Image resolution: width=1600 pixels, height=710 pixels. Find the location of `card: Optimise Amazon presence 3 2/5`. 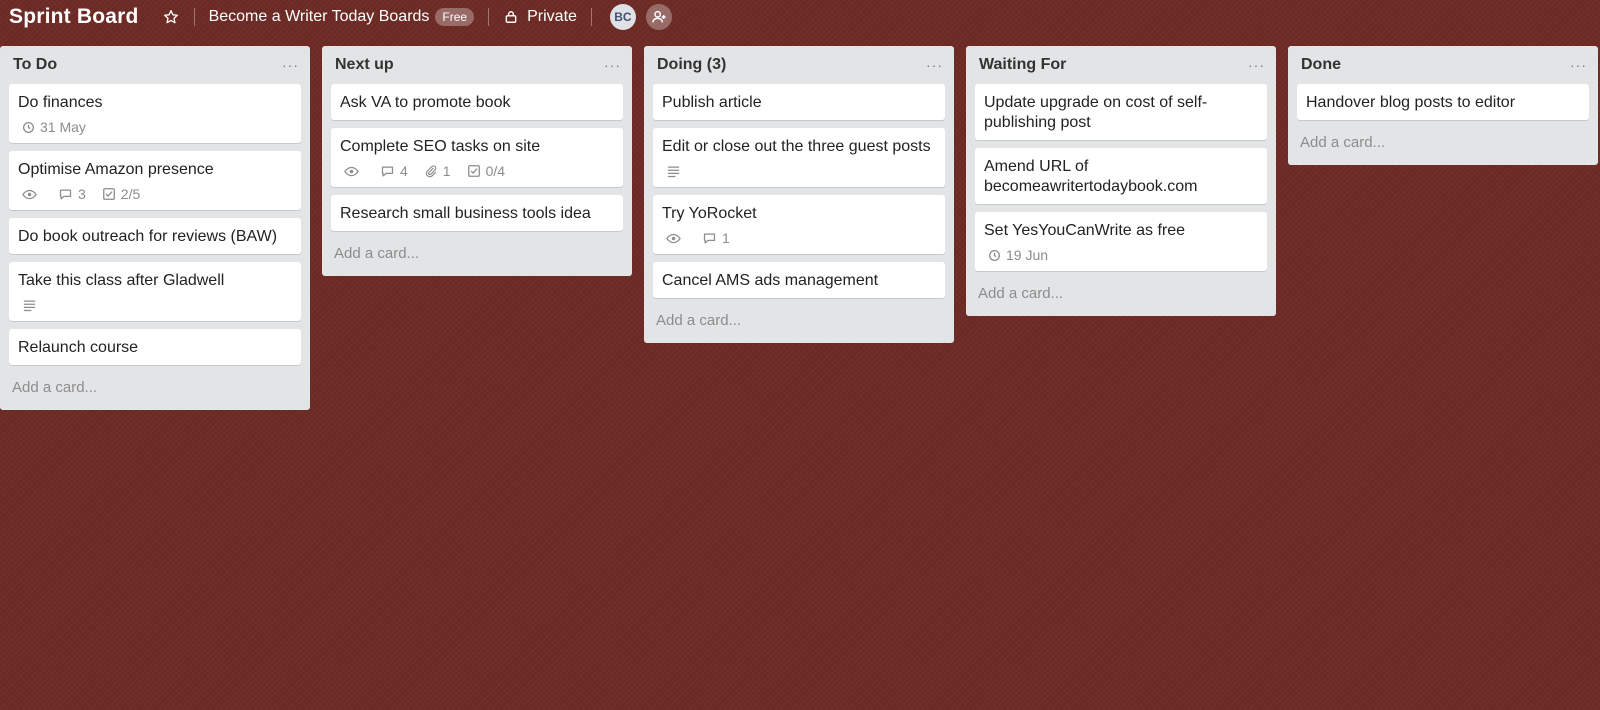

card: Optimise Amazon presence 3 2/5 is located at coordinates (155, 180).